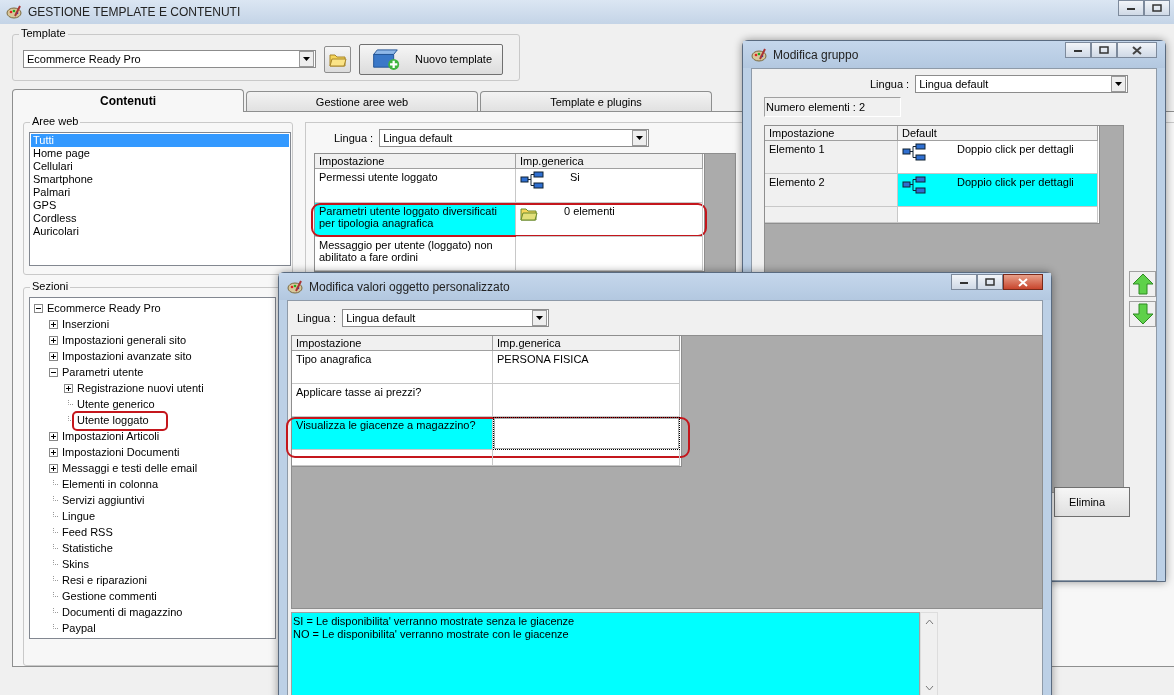 The height and width of the screenshot is (695, 1174). Describe the element at coordinates (169, 59) in the screenshot. I see `template-dropdown: Ecommerce Ready Pro` at that location.